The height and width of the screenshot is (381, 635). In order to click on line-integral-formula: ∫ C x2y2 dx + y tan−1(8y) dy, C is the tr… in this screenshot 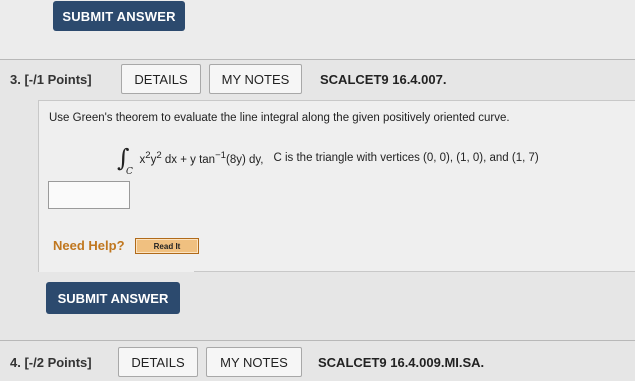, I will do `click(328, 160)`.